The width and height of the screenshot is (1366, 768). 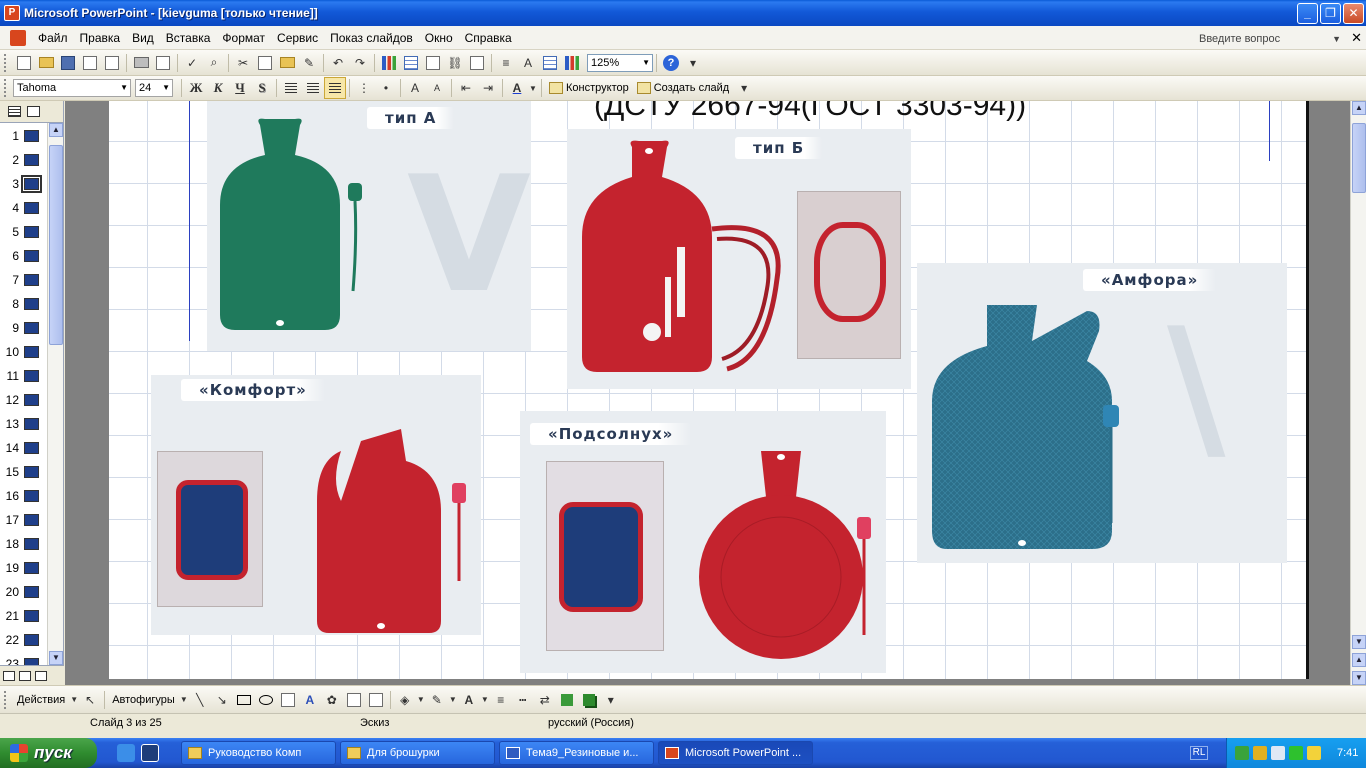 What do you see at coordinates (218, 88) in the screenshot?
I see `italic-button: К` at bounding box center [218, 88].